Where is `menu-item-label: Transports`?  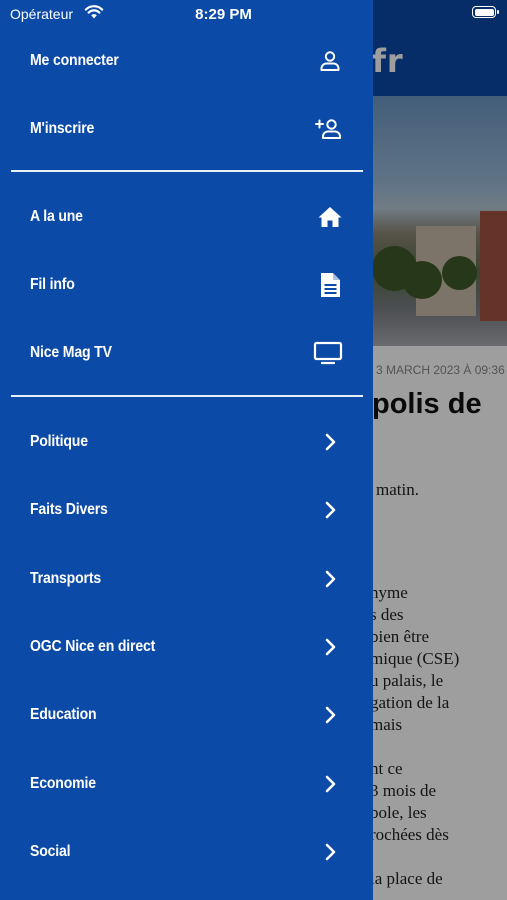
menu-item-label: Transports is located at coordinates (66, 578).